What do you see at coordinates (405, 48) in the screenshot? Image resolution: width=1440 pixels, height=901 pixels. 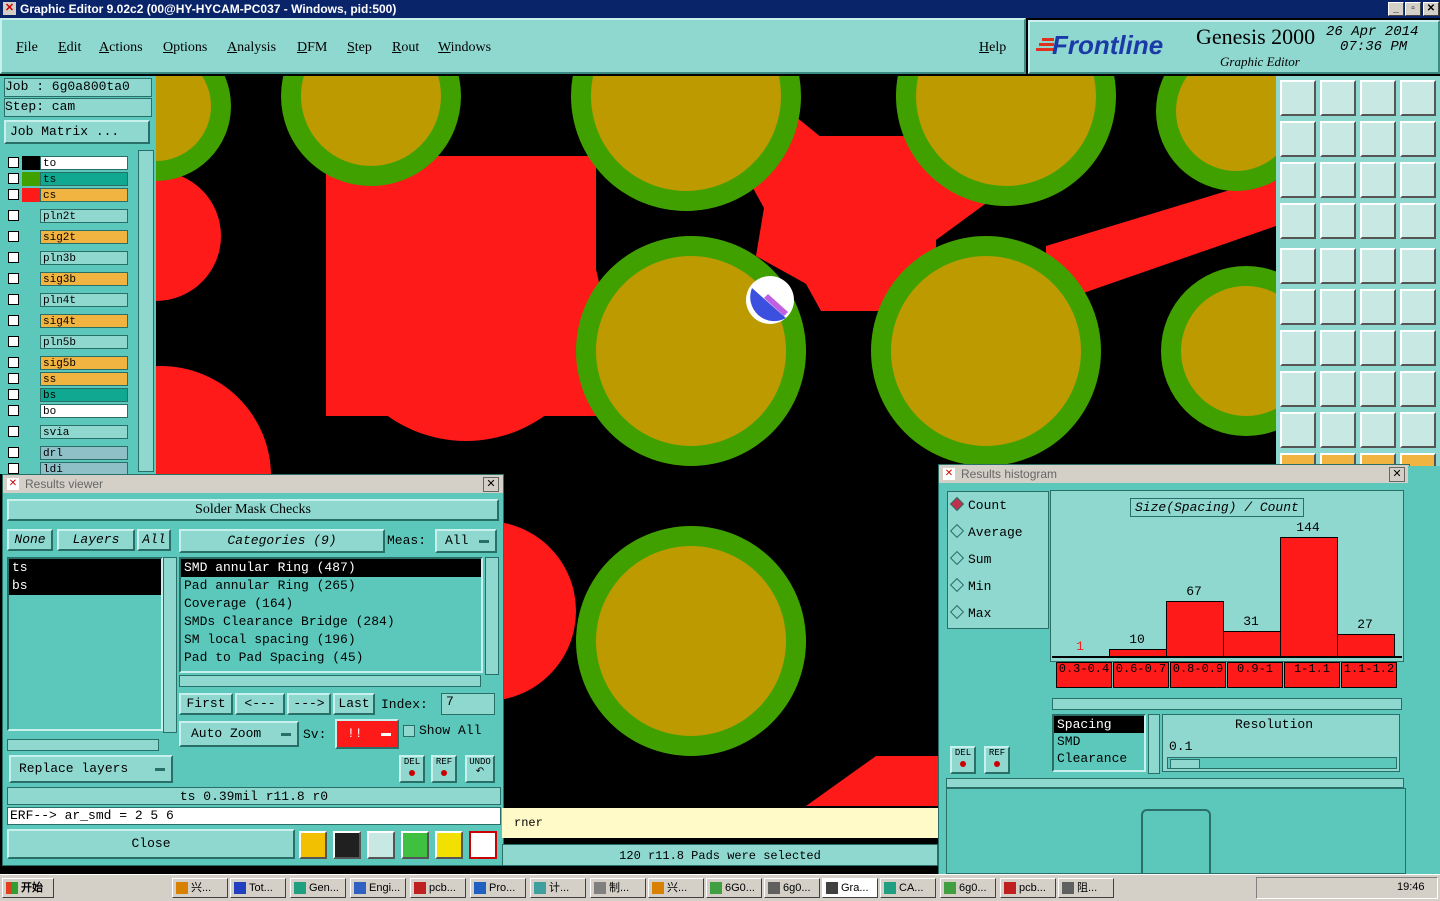 I see `menu-rout: Rout` at bounding box center [405, 48].